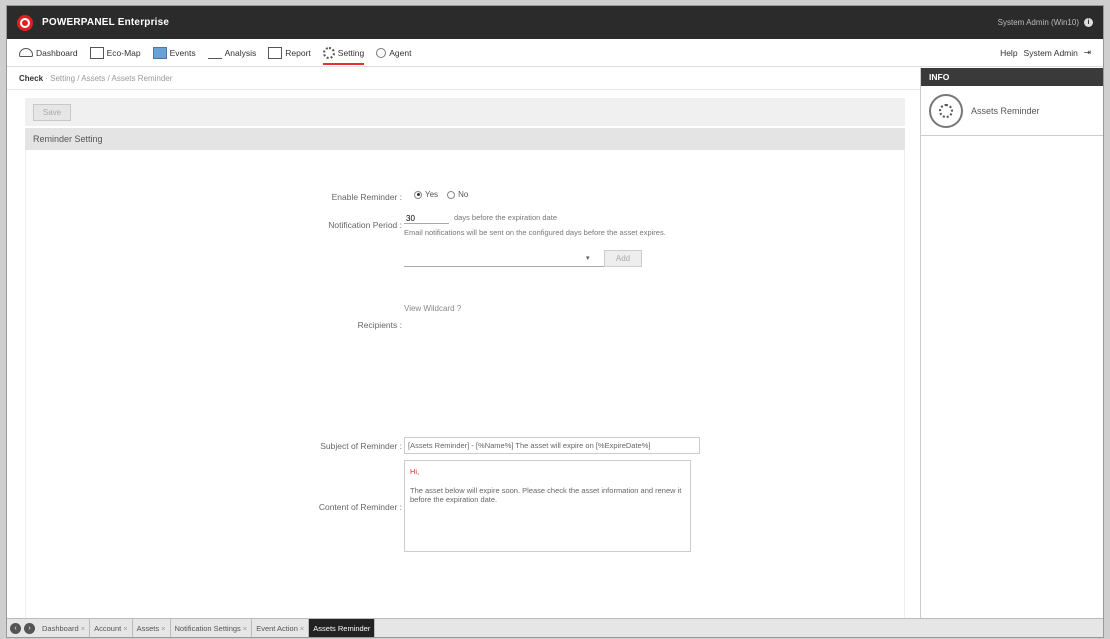 Image resolution: width=1110 pixels, height=639 pixels. Describe the element at coordinates (463, 194) in the screenshot. I see `enable-no-label: No` at that location.